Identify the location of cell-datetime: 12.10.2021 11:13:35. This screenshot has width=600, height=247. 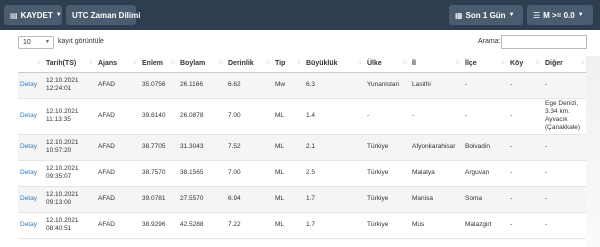
(70, 116).